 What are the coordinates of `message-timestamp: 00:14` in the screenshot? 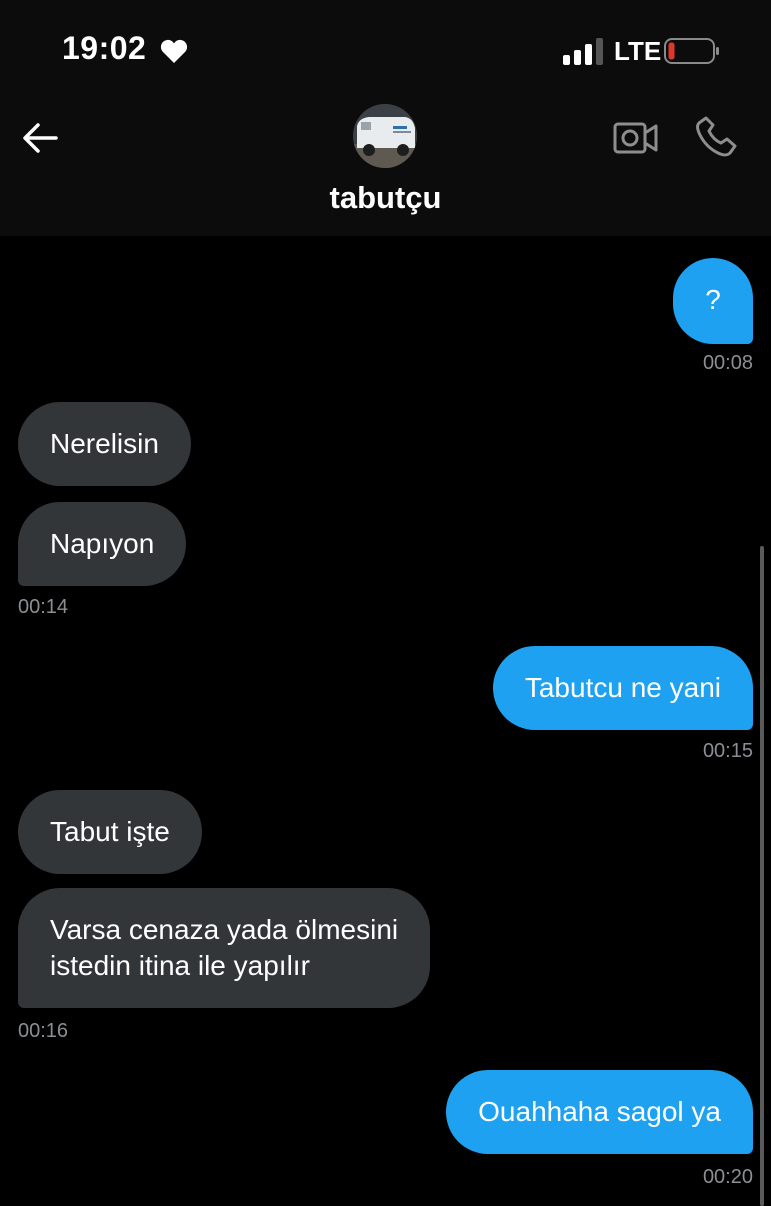 It's located at (43, 607).